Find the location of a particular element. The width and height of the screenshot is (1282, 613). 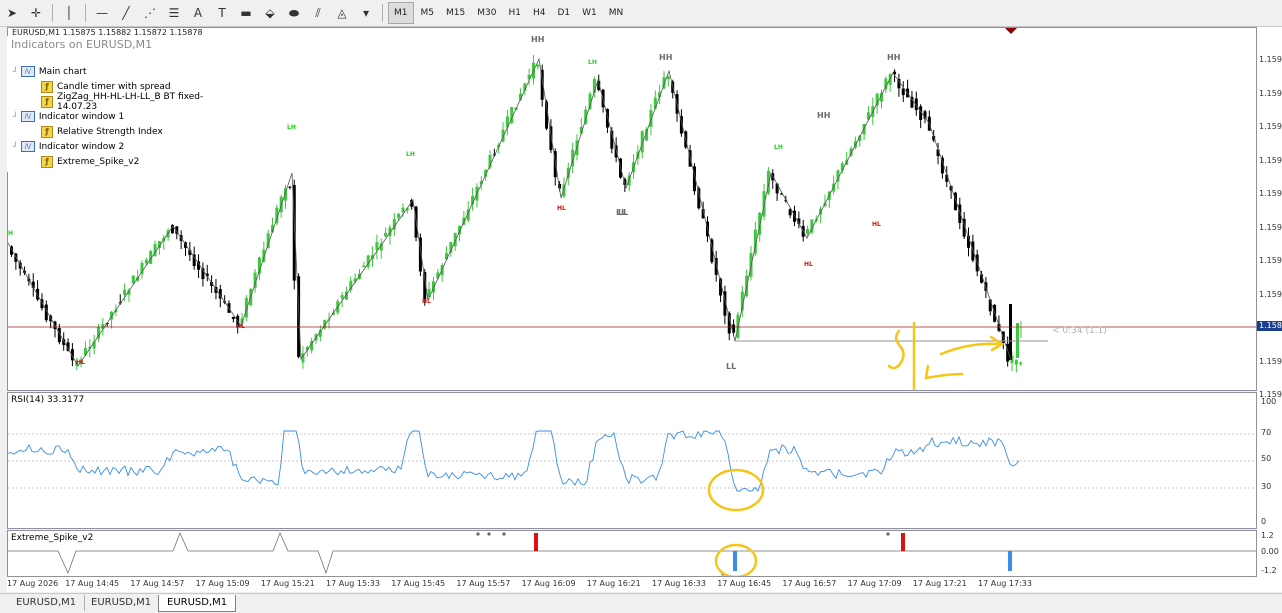

timeframe-h4-button: H4 is located at coordinates (539, 13).